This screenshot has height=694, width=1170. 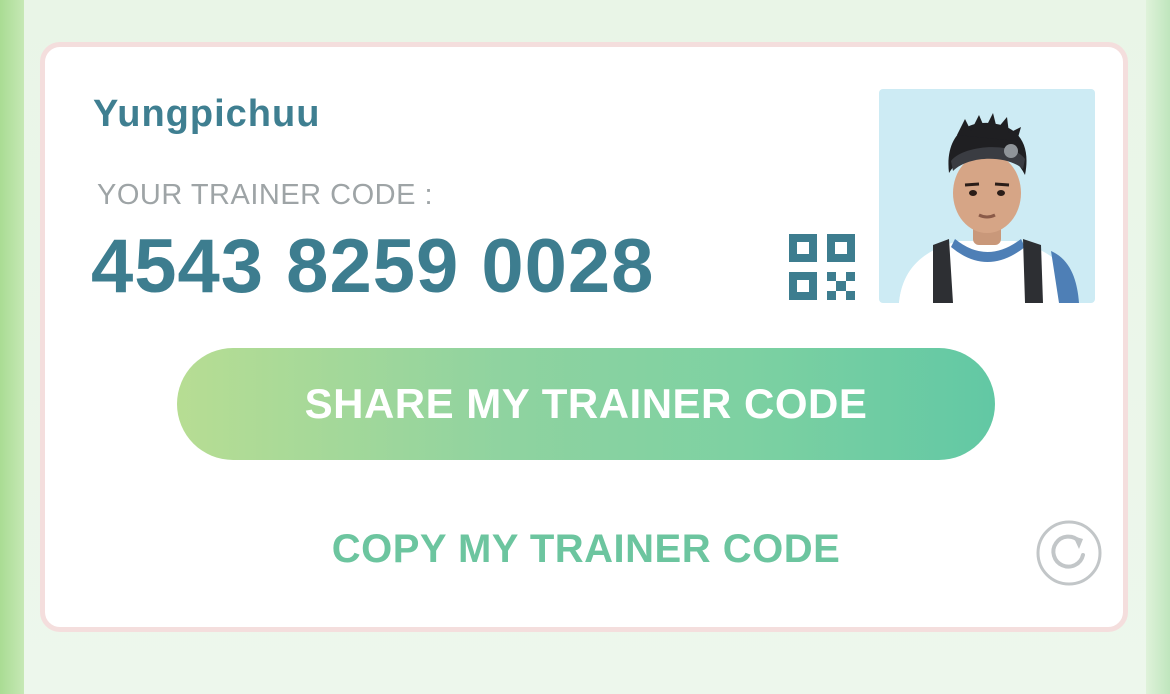 What do you see at coordinates (373, 266) in the screenshot?
I see `trainer-code-value: 4543 8259 0028` at bounding box center [373, 266].